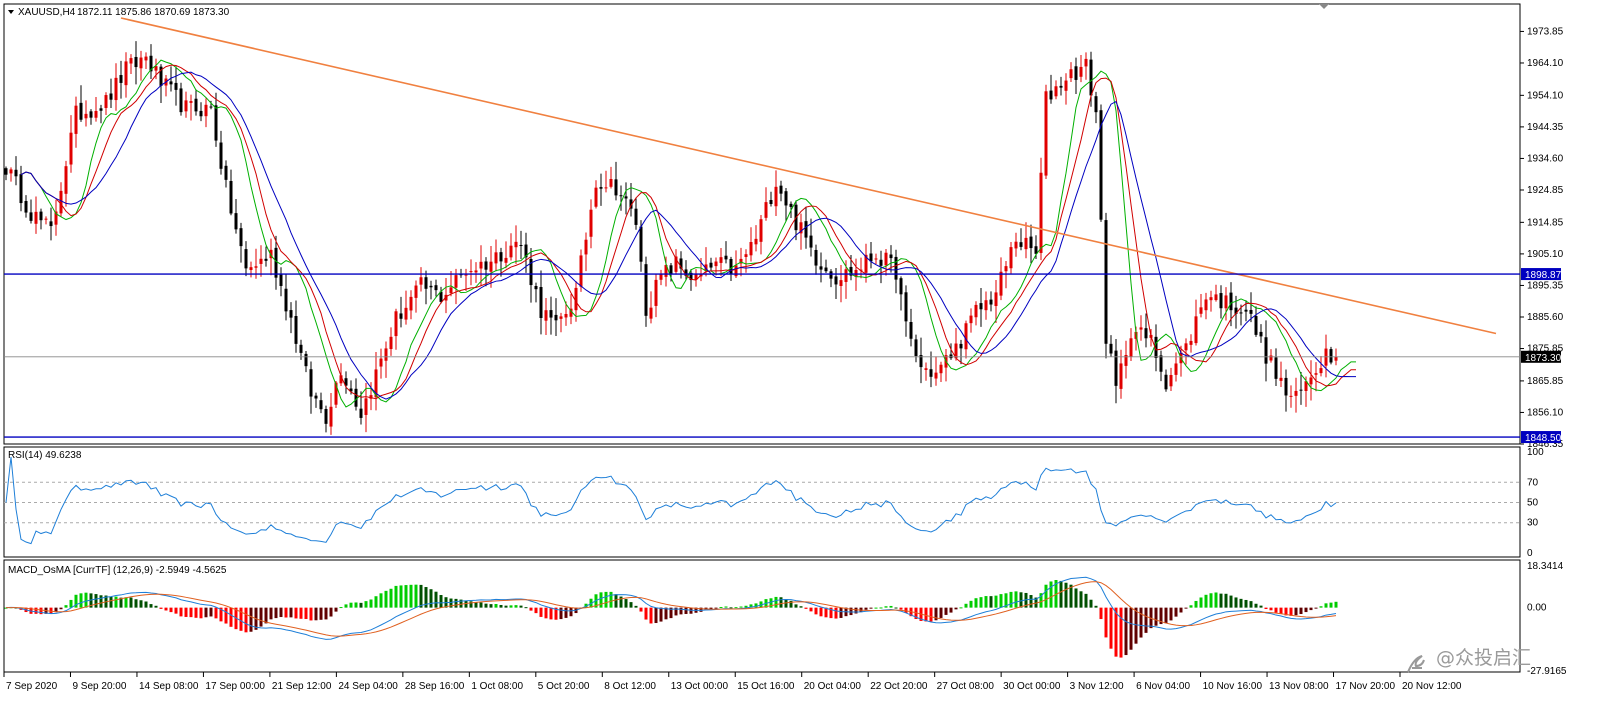 The height and width of the screenshot is (721, 1619). Describe the element at coordinates (1545, 381) in the screenshot. I see `price-tick-label: 1865.85` at that location.